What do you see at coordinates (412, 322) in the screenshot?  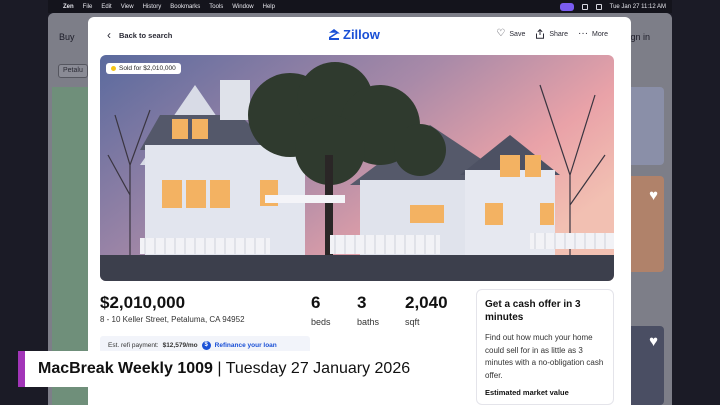 I see `sqft-label: sqft` at bounding box center [412, 322].